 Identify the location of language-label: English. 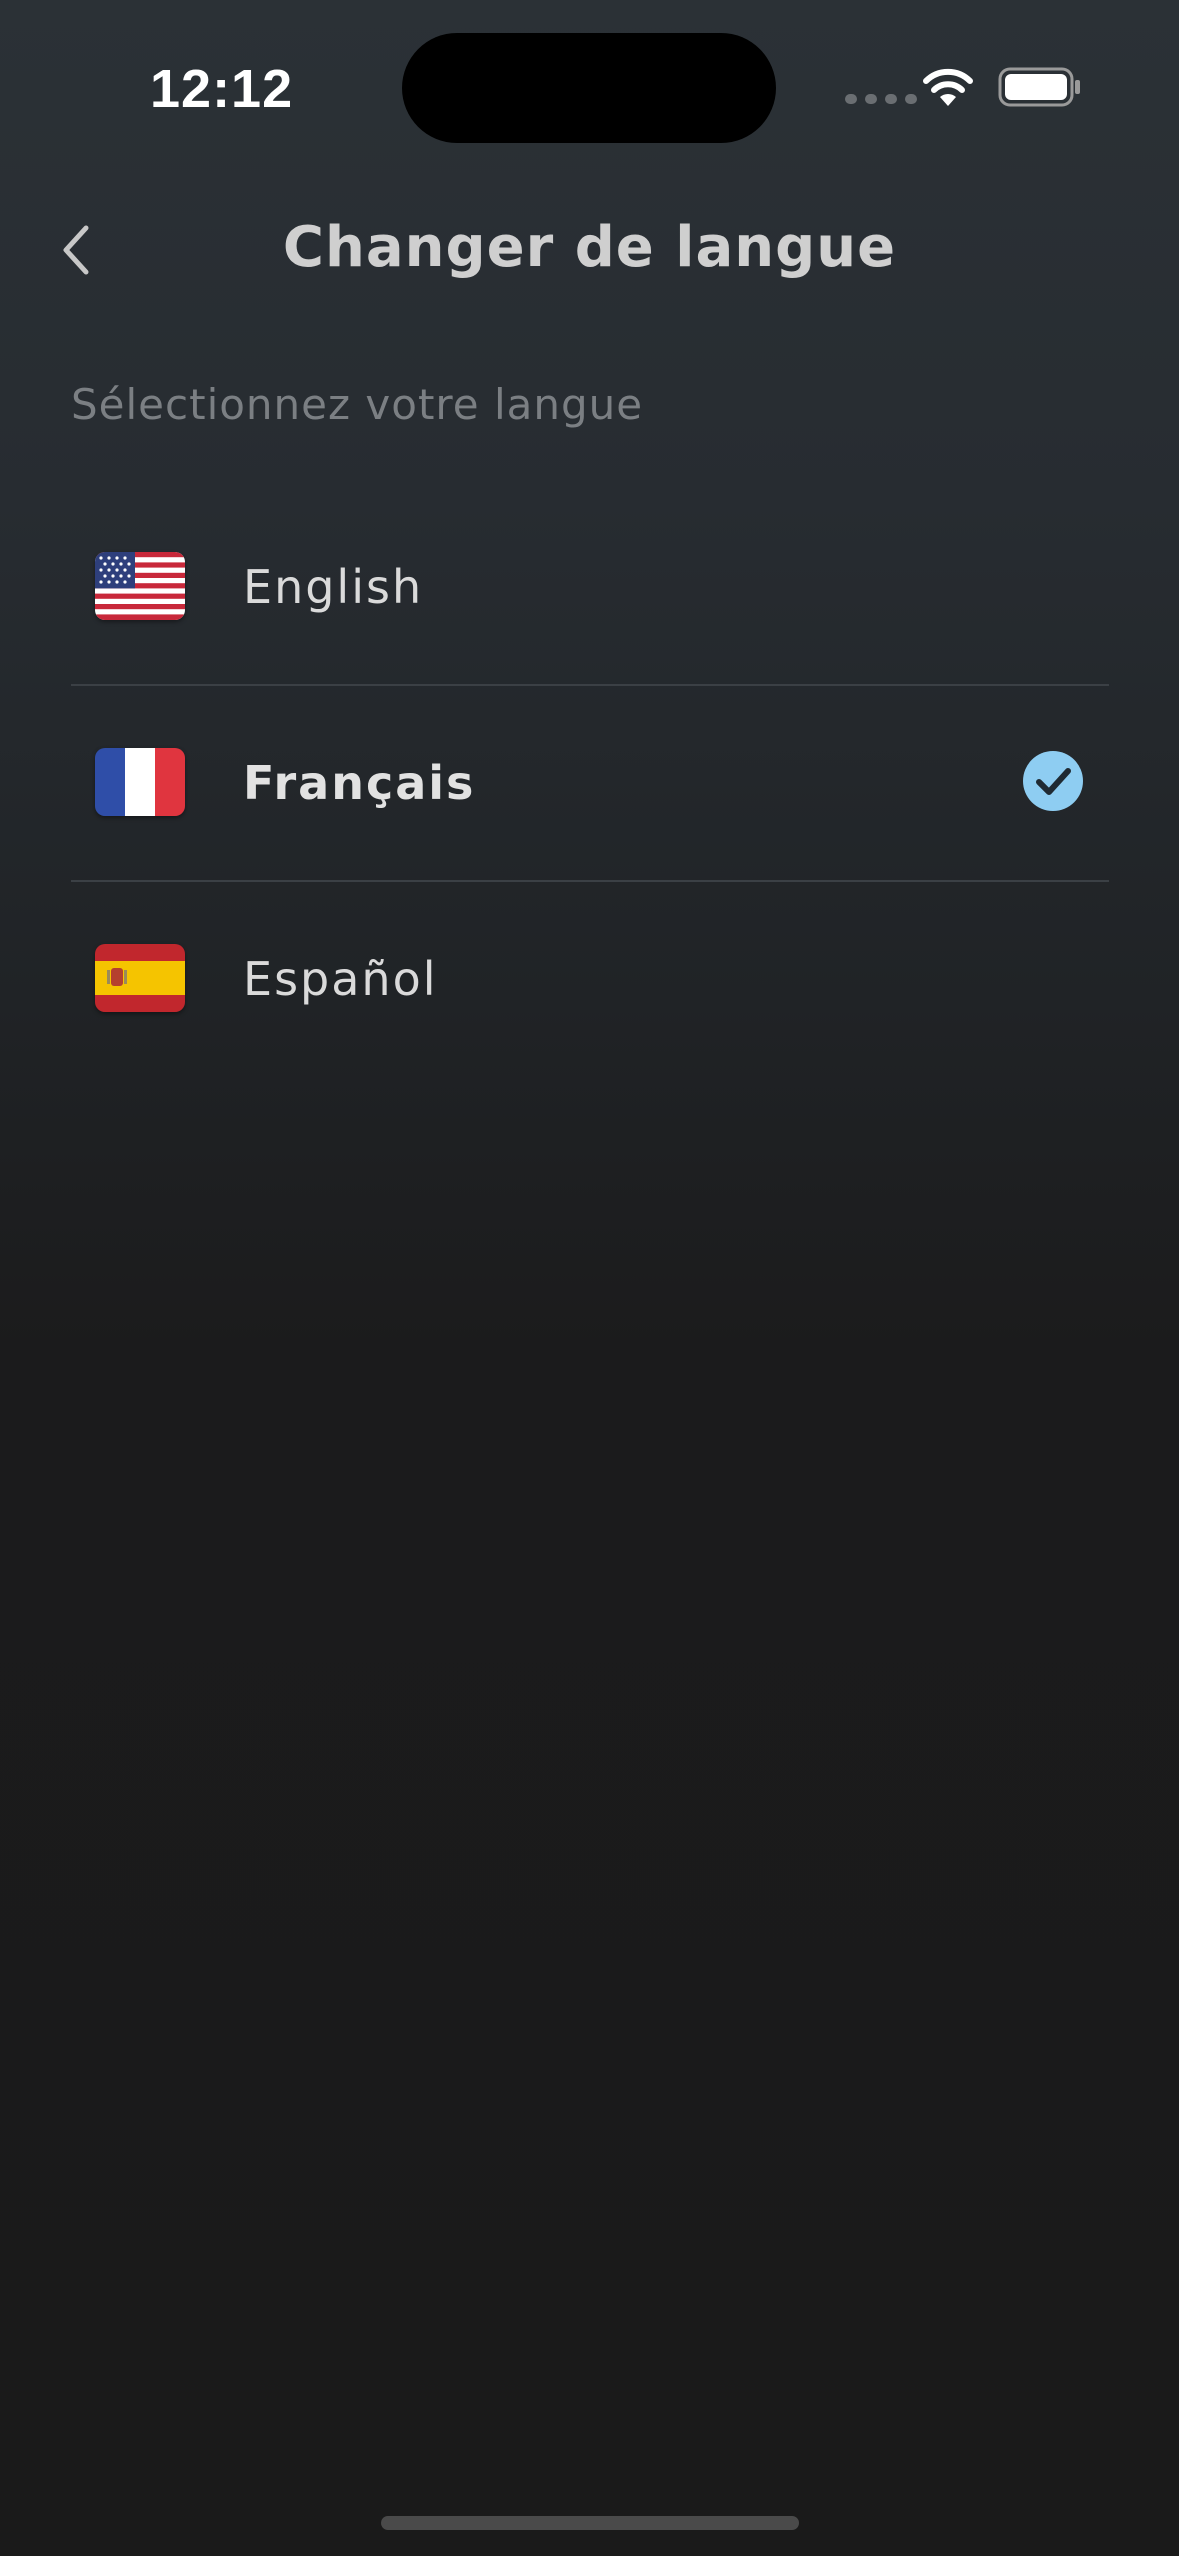
(333, 587).